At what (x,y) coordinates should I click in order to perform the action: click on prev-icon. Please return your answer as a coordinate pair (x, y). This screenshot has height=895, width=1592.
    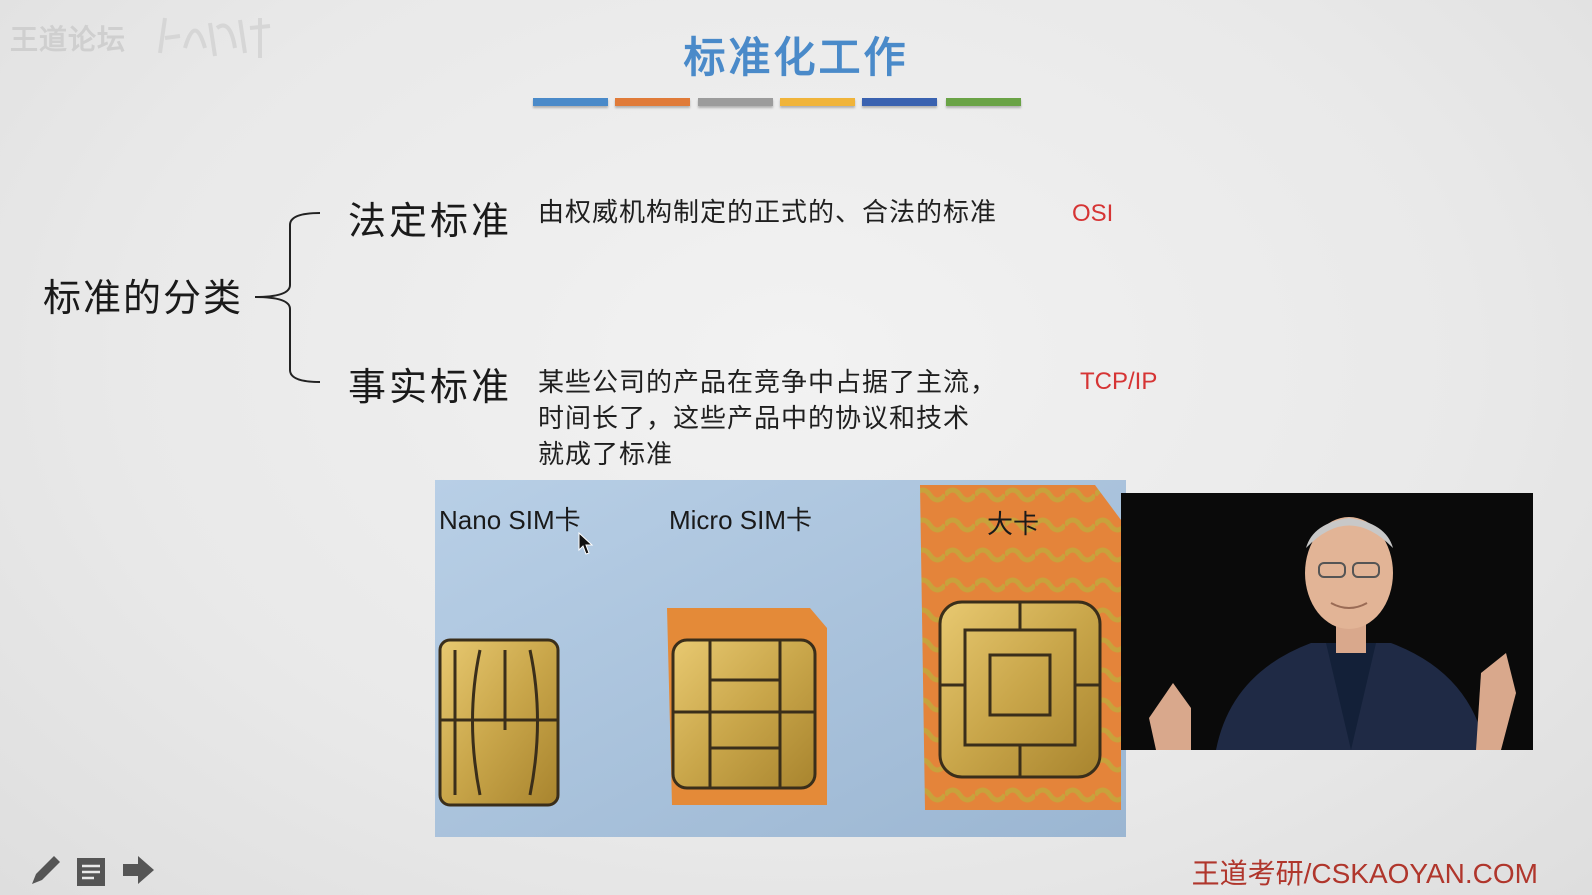
    Looking at the image, I should click on (4, 870).